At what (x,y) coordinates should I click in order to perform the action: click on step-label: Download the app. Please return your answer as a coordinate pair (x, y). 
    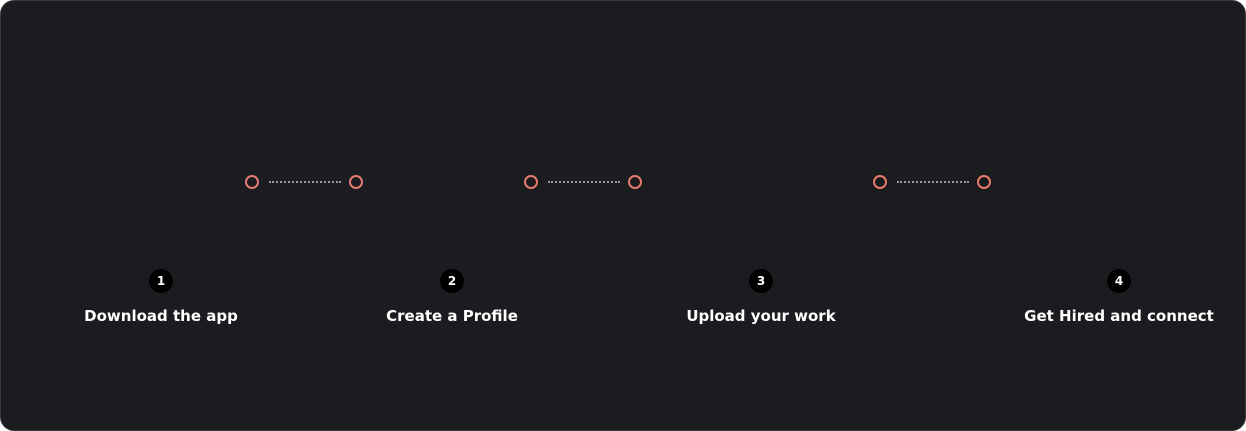
    Looking at the image, I should click on (161, 316).